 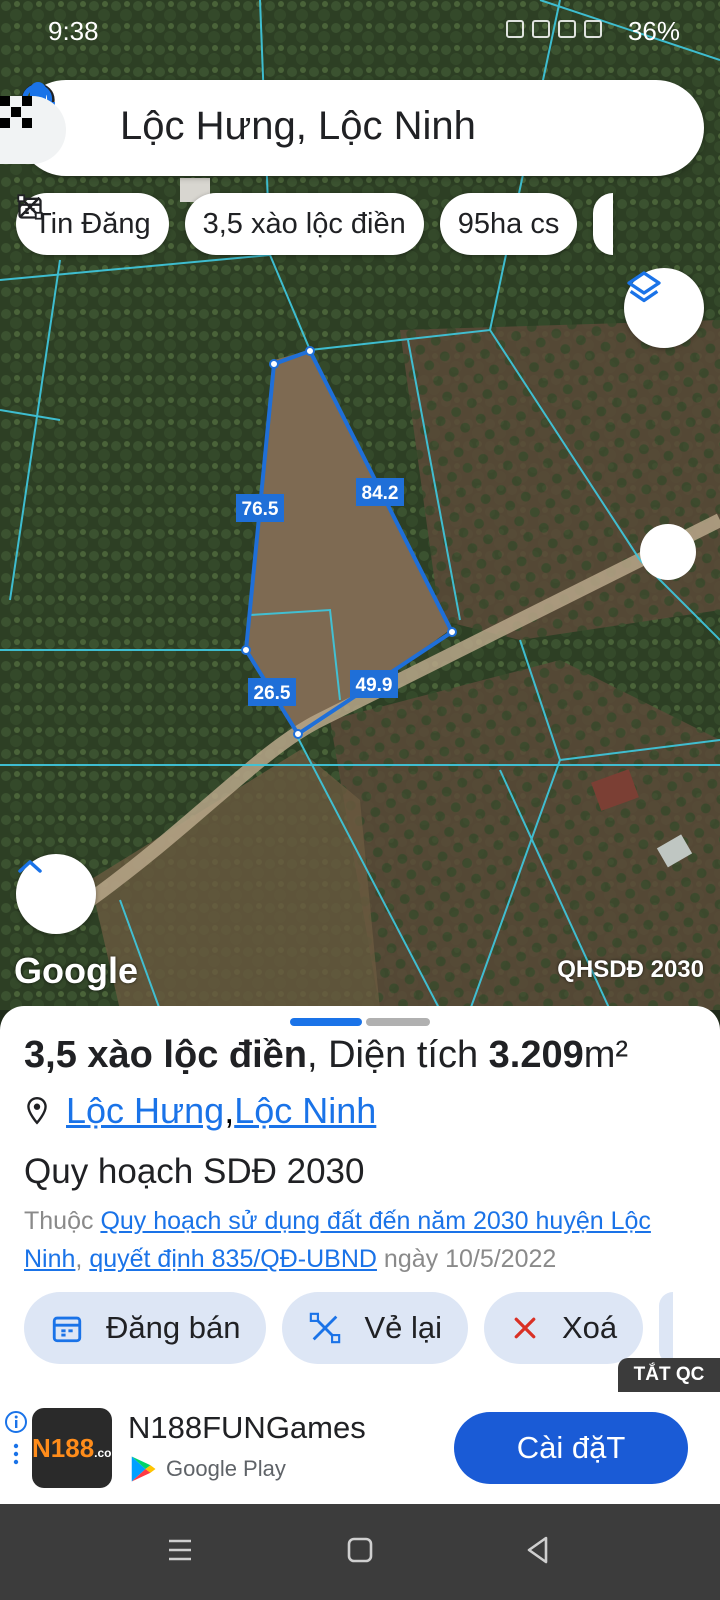 I want to click on battery-icon, so click(x=593, y=29).